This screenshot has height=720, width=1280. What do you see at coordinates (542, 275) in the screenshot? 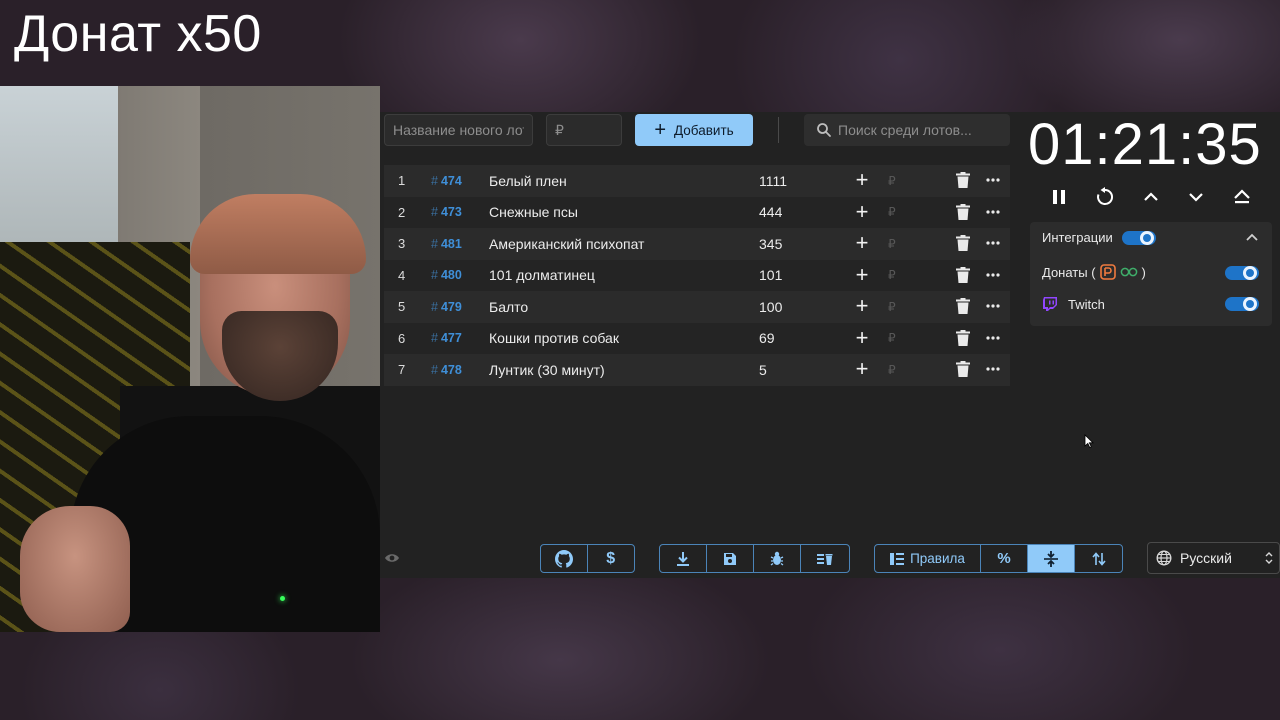
I see `lot-name: 101 долматинец` at bounding box center [542, 275].